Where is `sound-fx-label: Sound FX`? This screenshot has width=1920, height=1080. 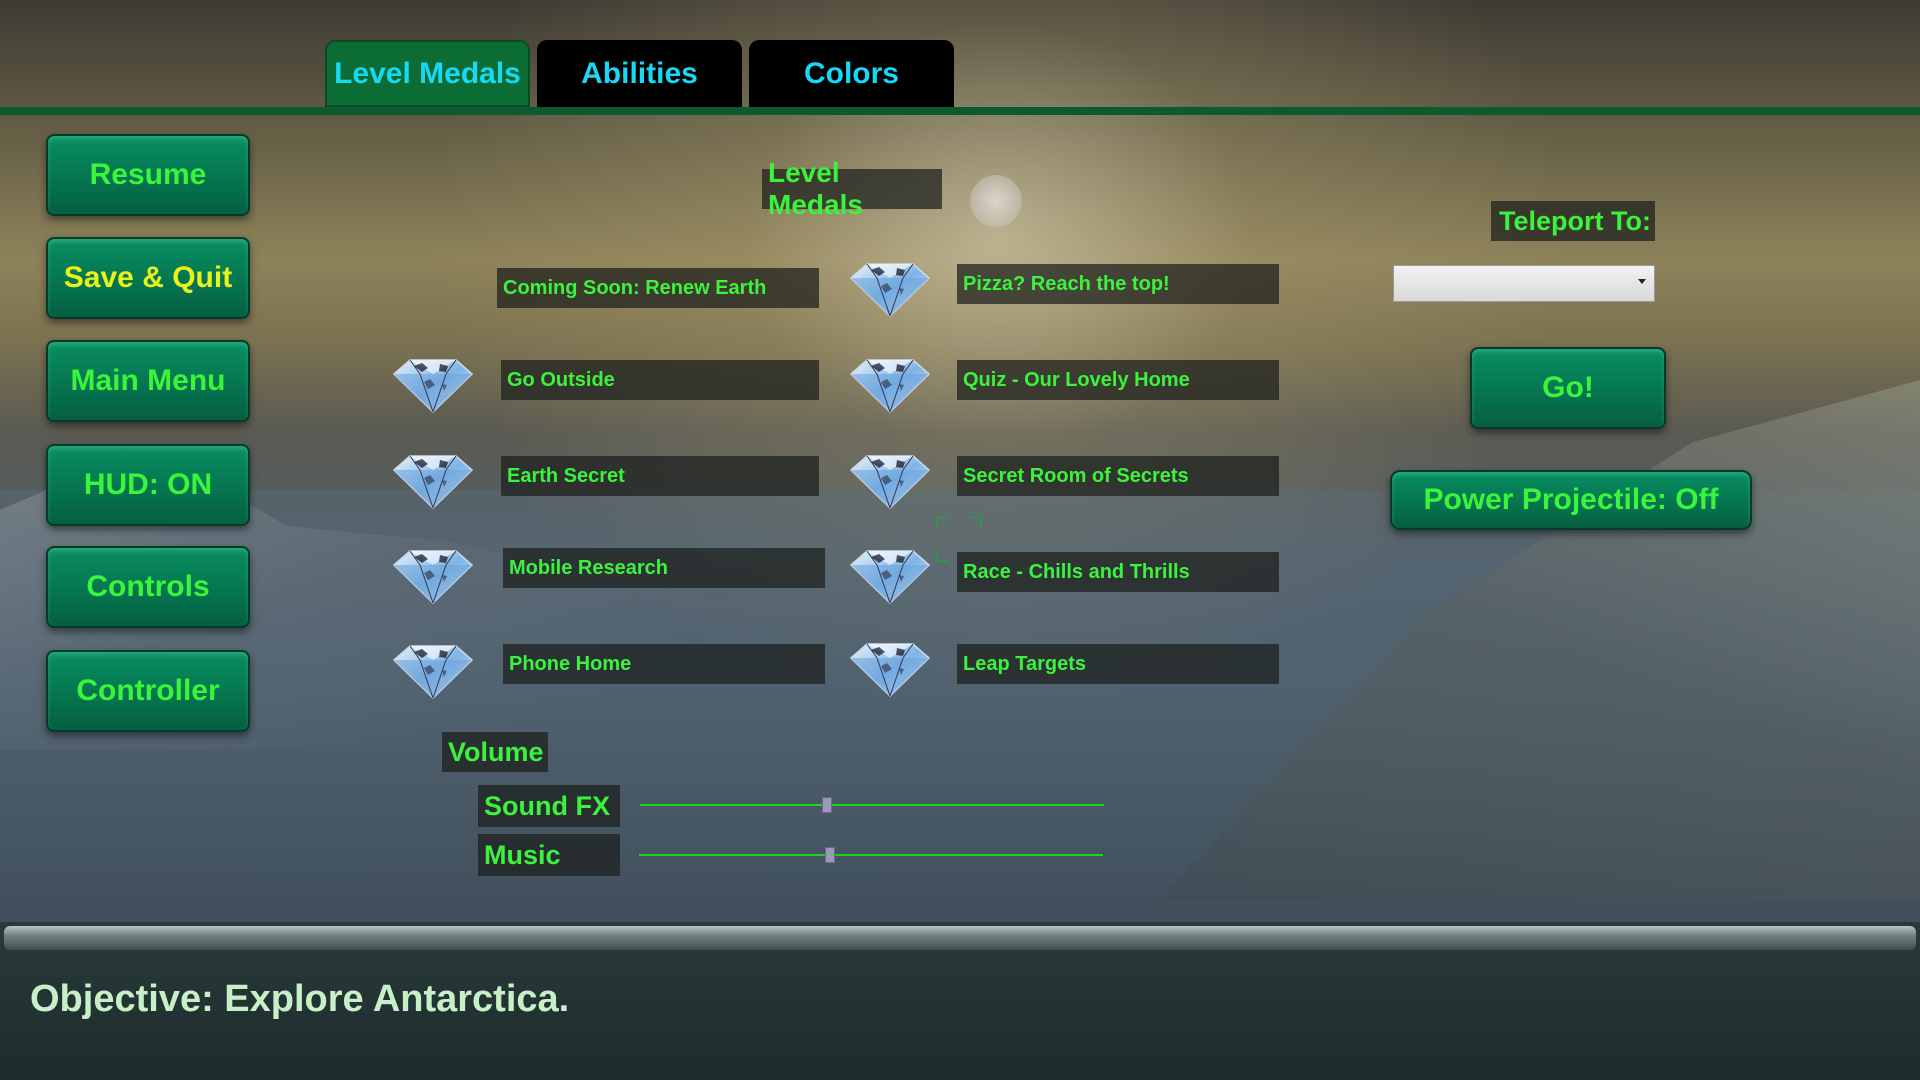 sound-fx-label: Sound FX is located at coordinates (549, 806).